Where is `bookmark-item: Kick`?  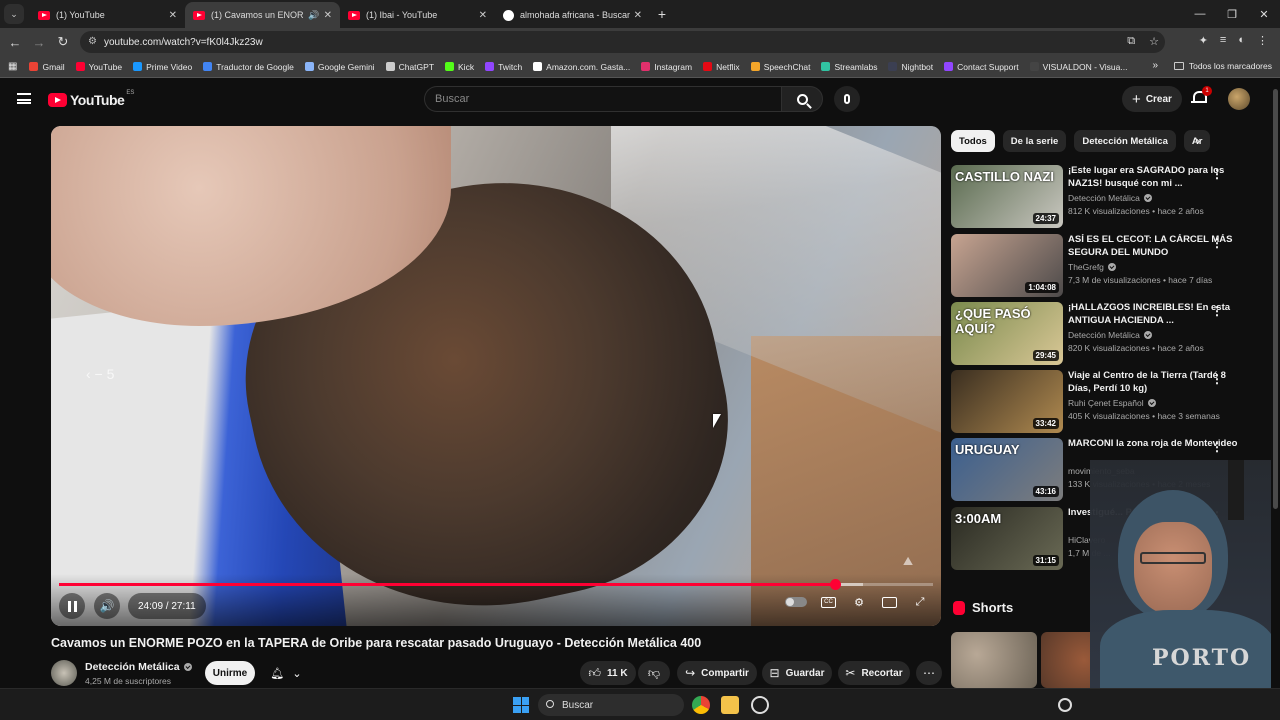 bookmark-item: Kick is located at coordinates (459, 67).